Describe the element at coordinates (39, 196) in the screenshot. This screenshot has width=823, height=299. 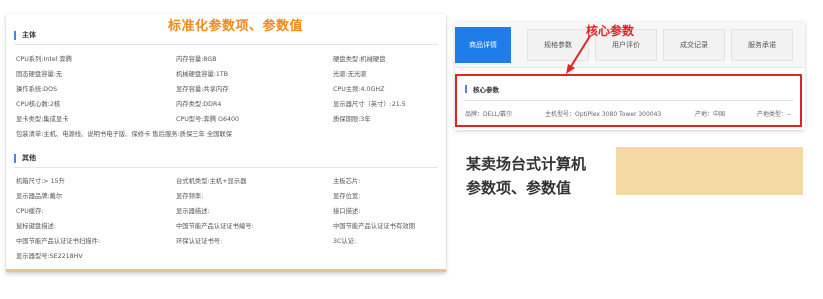
I see `spec-cell: 显示器品牌:戴尔` at that location.